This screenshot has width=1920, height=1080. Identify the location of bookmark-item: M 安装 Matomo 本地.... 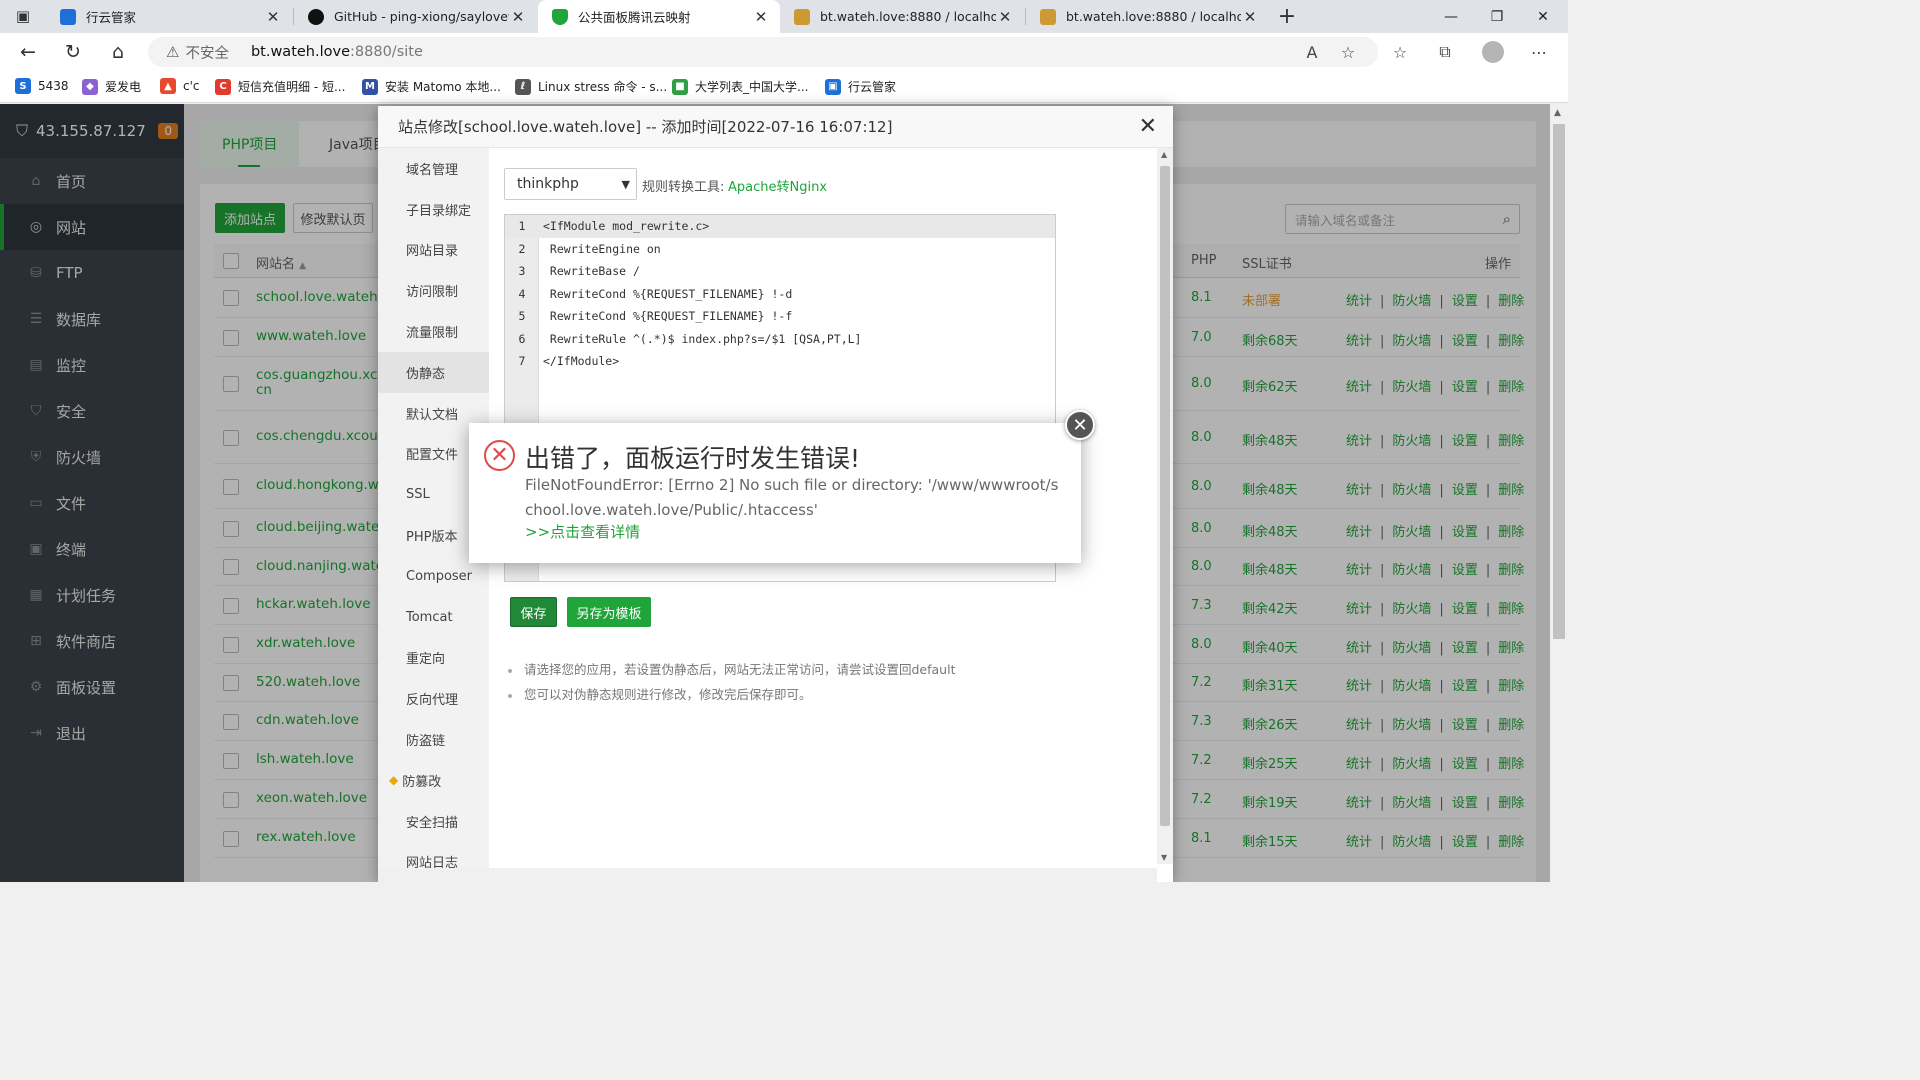
(431, 86).